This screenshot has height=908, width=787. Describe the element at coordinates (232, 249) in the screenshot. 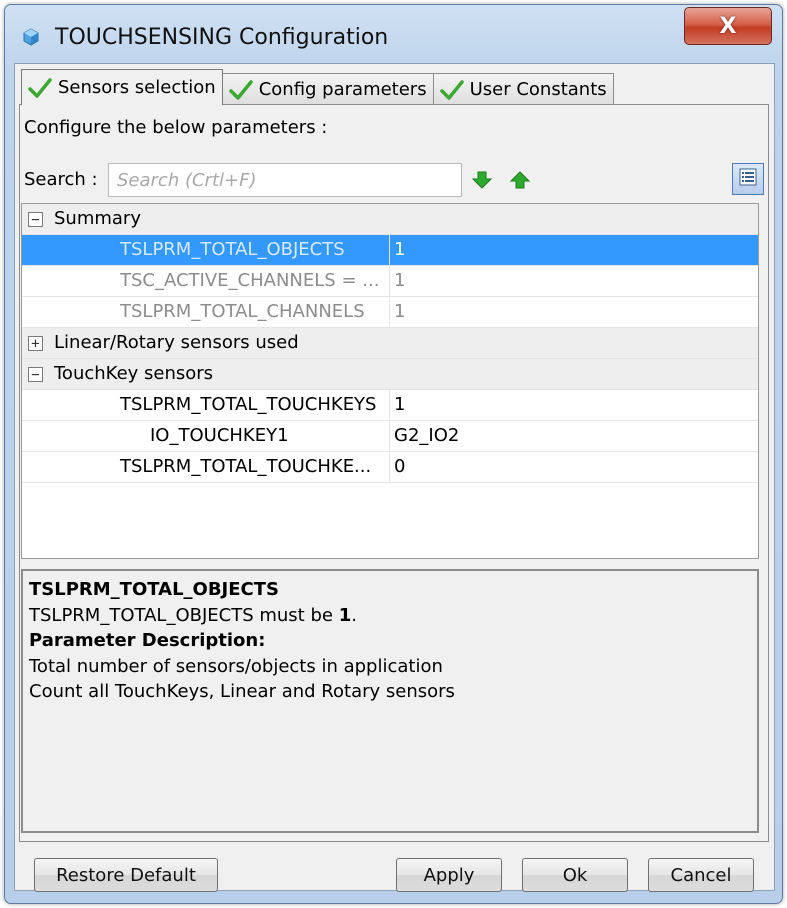

I see `parameter-name: TSLPRM_TOTAL_OBJECTS` at that location.